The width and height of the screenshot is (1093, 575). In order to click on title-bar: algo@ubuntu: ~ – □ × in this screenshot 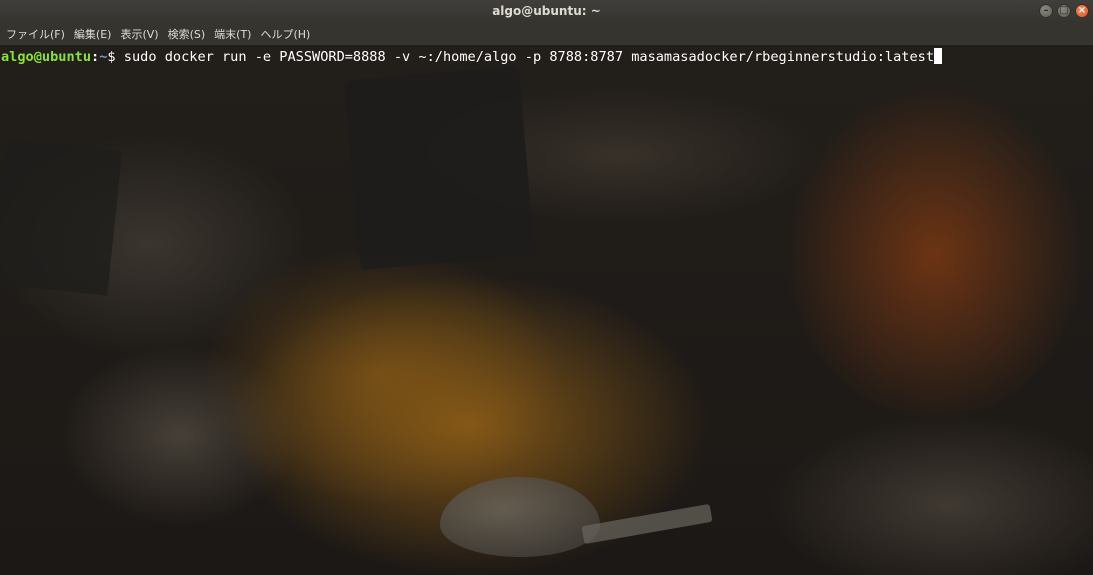, I will do `click(546, 11)`.